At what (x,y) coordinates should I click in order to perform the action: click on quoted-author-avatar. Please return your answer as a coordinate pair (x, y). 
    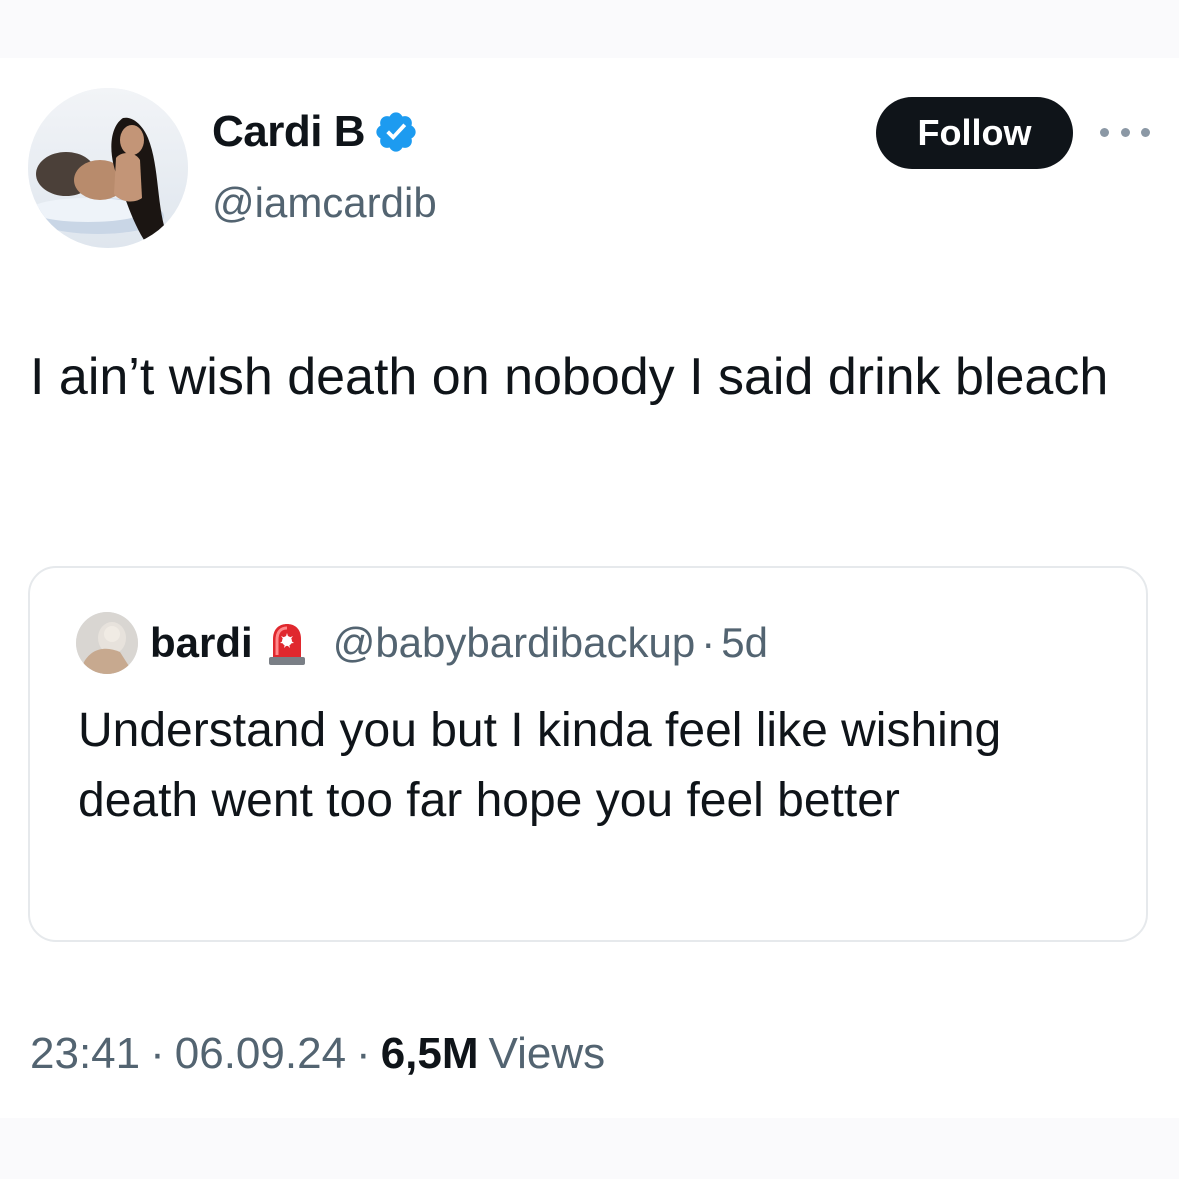
    Looking at the image, I should click on (107, 643).